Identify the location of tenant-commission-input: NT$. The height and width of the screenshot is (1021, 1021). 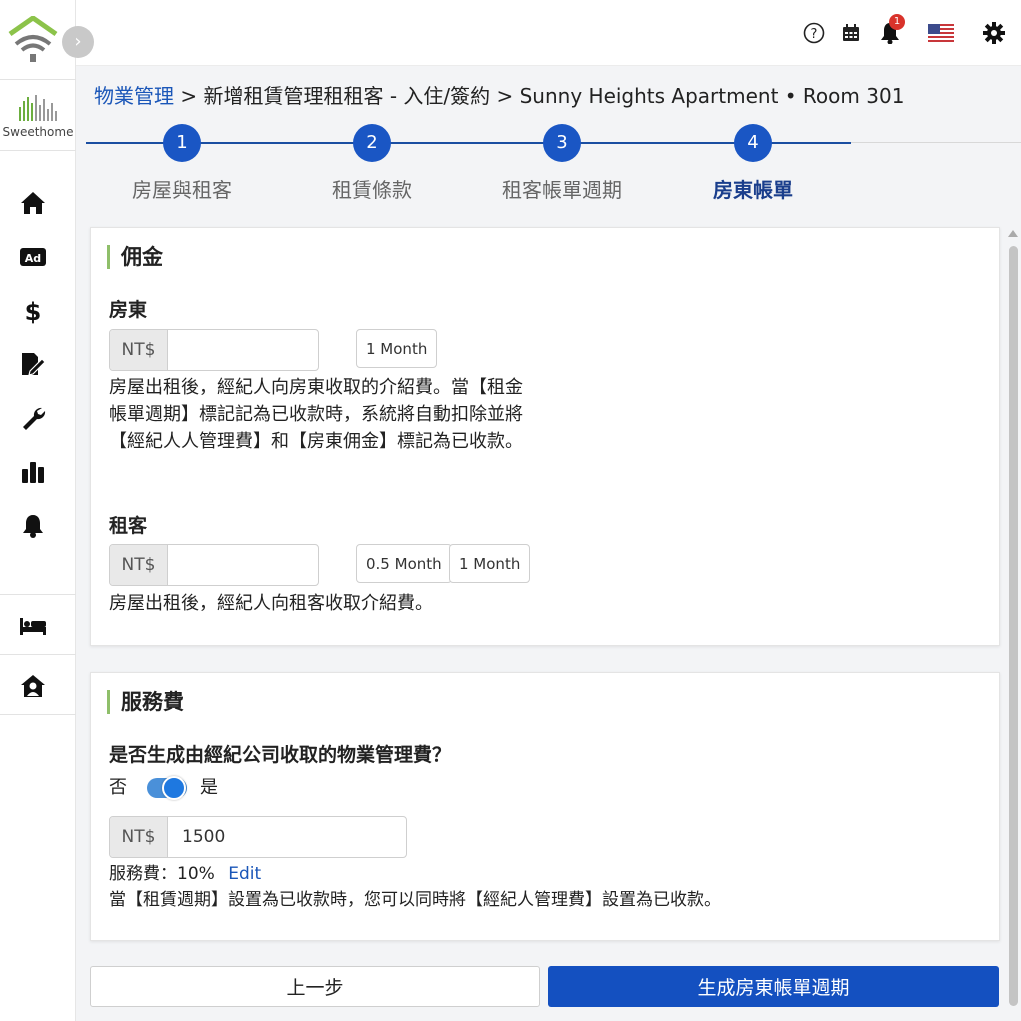
(214, 565).